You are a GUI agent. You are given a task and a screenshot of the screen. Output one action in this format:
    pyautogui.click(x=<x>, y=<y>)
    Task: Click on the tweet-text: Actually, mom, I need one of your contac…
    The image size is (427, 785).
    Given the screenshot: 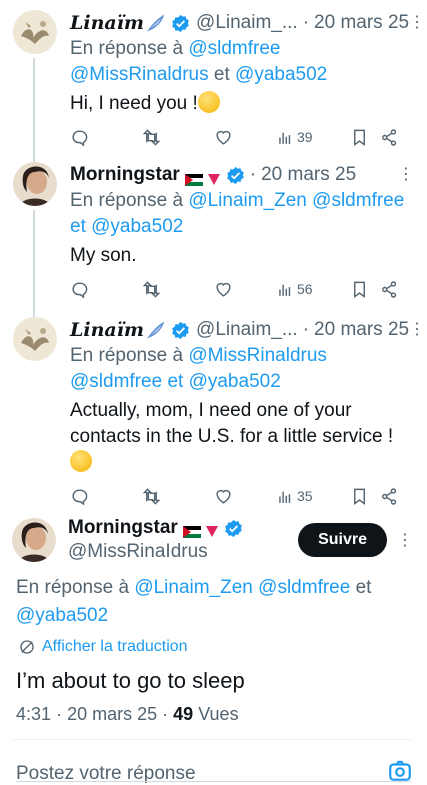 What is the action you would take?
    pyautogui.click(x=241, y=437)
    